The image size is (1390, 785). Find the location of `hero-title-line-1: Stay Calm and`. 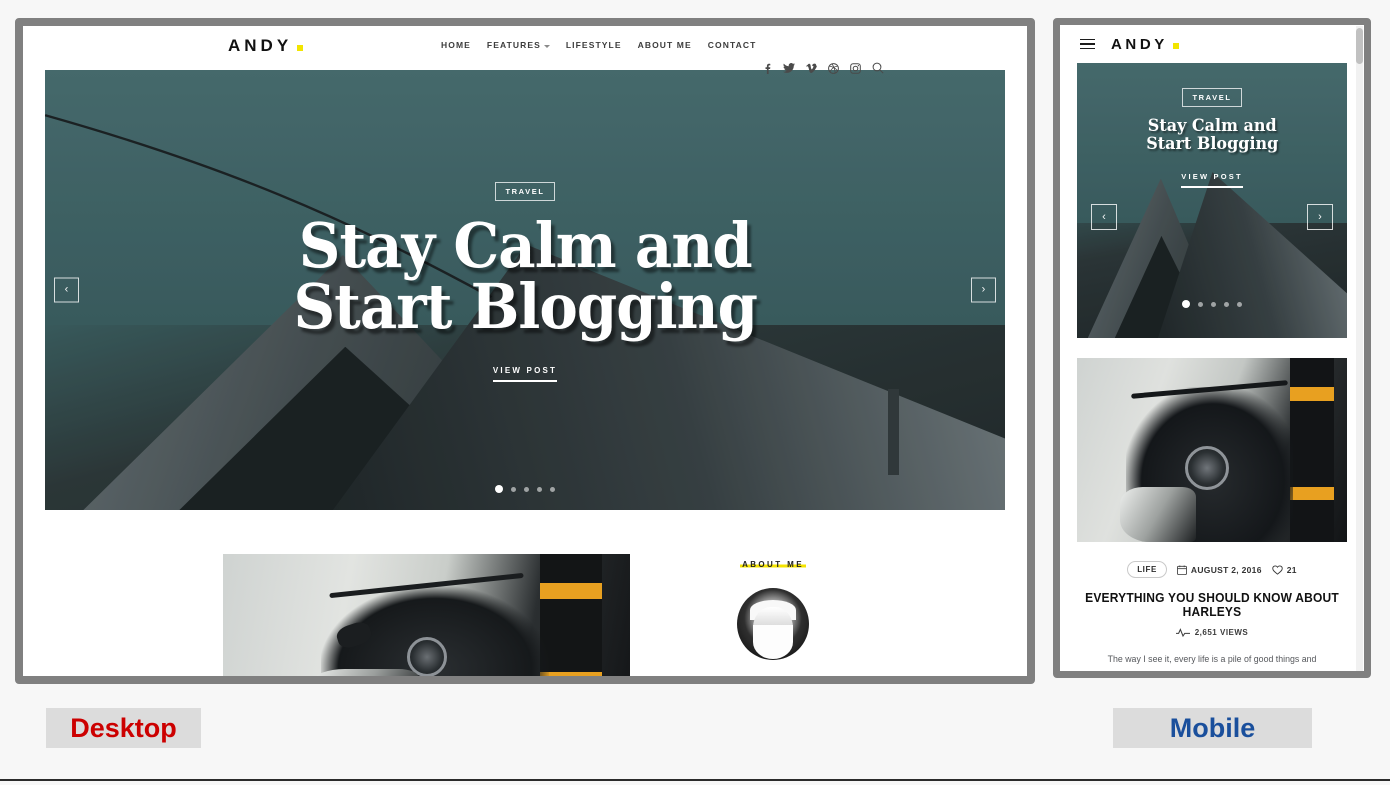

hero-title-line-1: Stay Calm and is located at coordinates (525, 245).